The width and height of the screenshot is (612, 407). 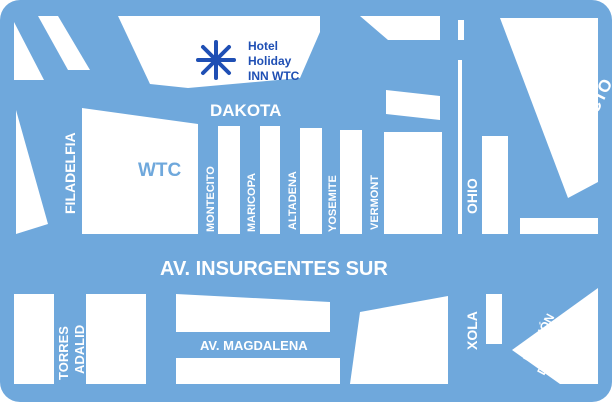 I want to click on street-label-adalid: ADALID, so click(x=79, y=349).